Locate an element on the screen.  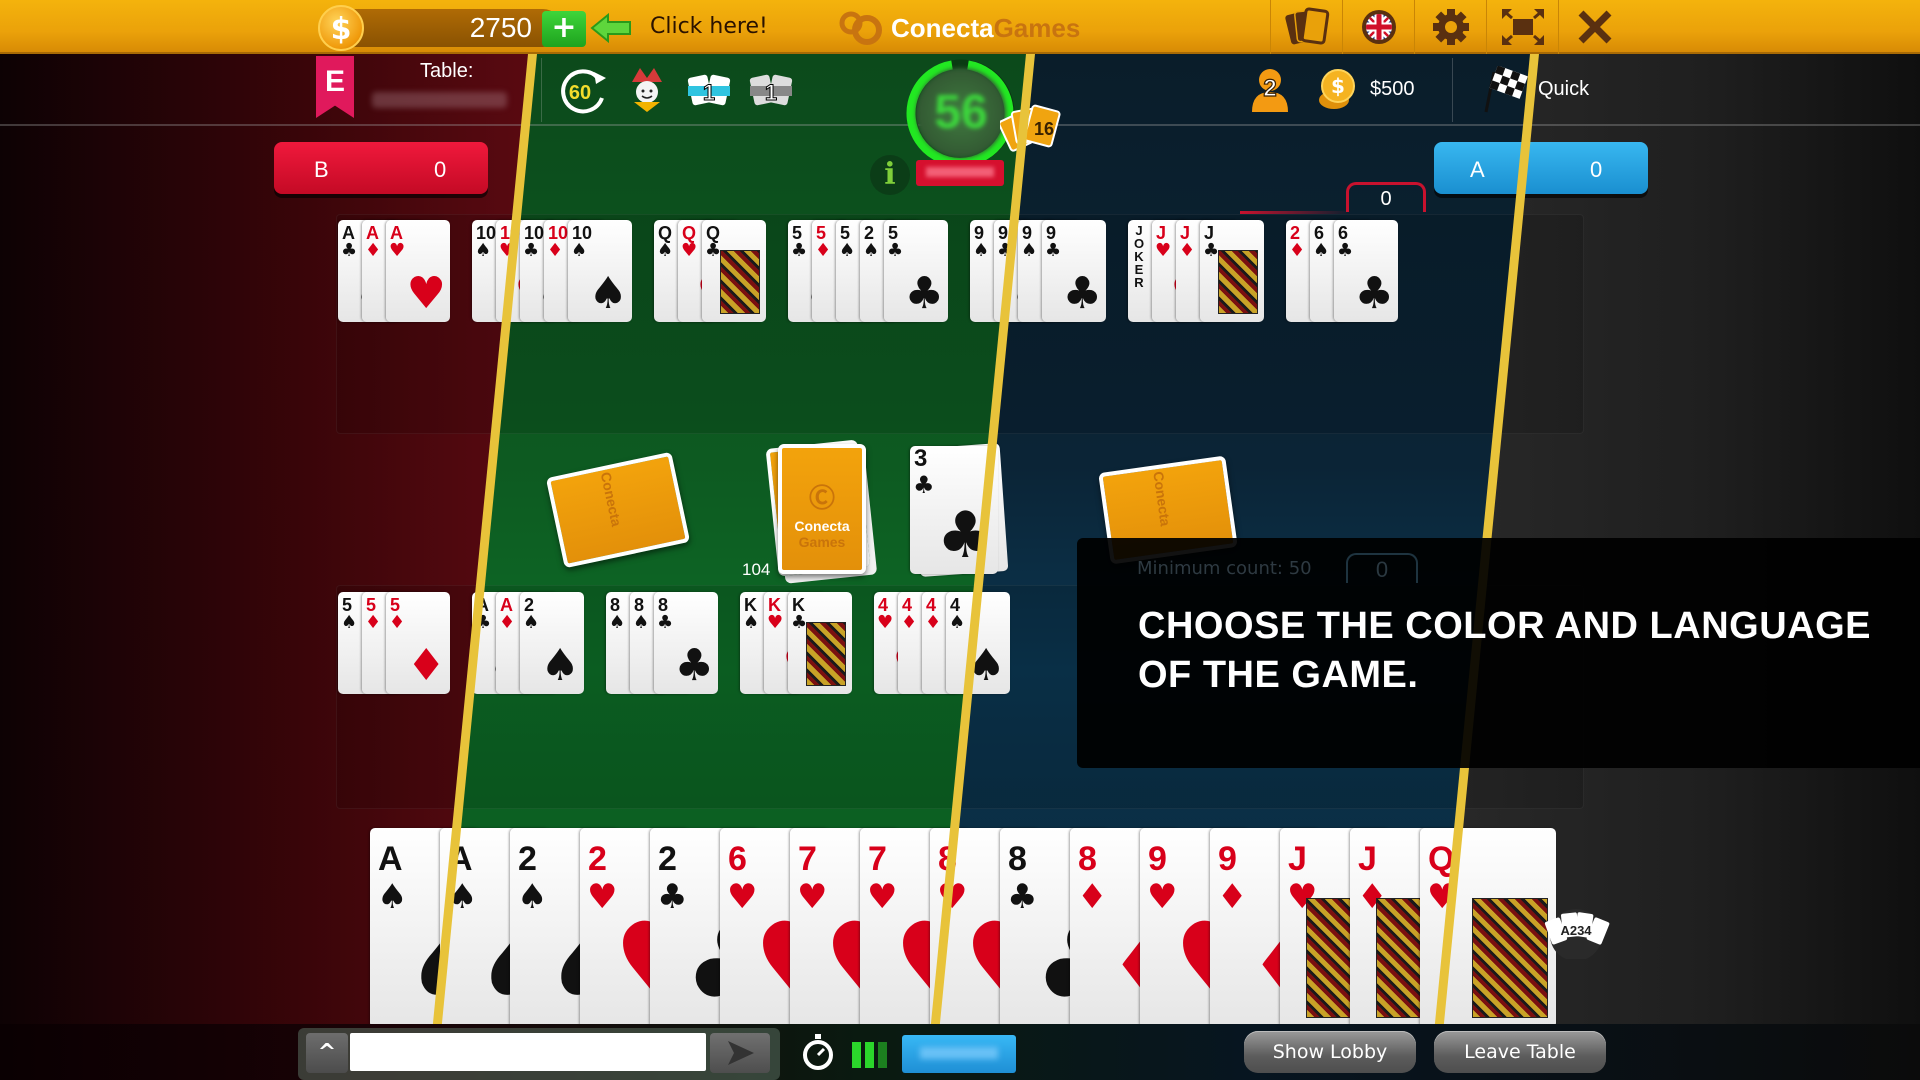
card-rank: A is located at coordinates (390, 859).